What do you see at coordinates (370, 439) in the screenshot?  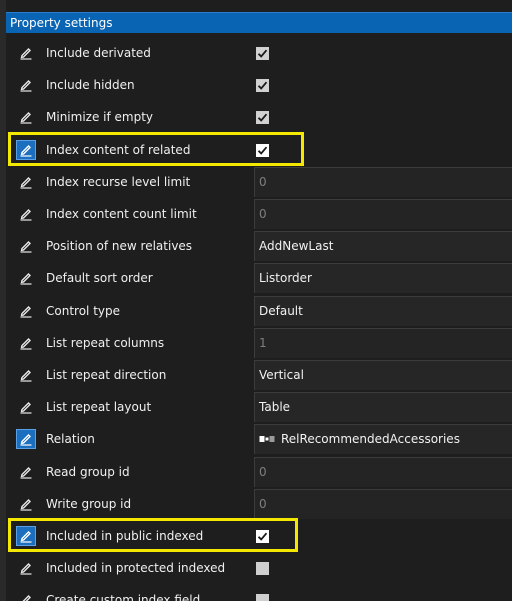 I see `property-value: RelRecommendedAccessories` at bounding box center [370, 439].